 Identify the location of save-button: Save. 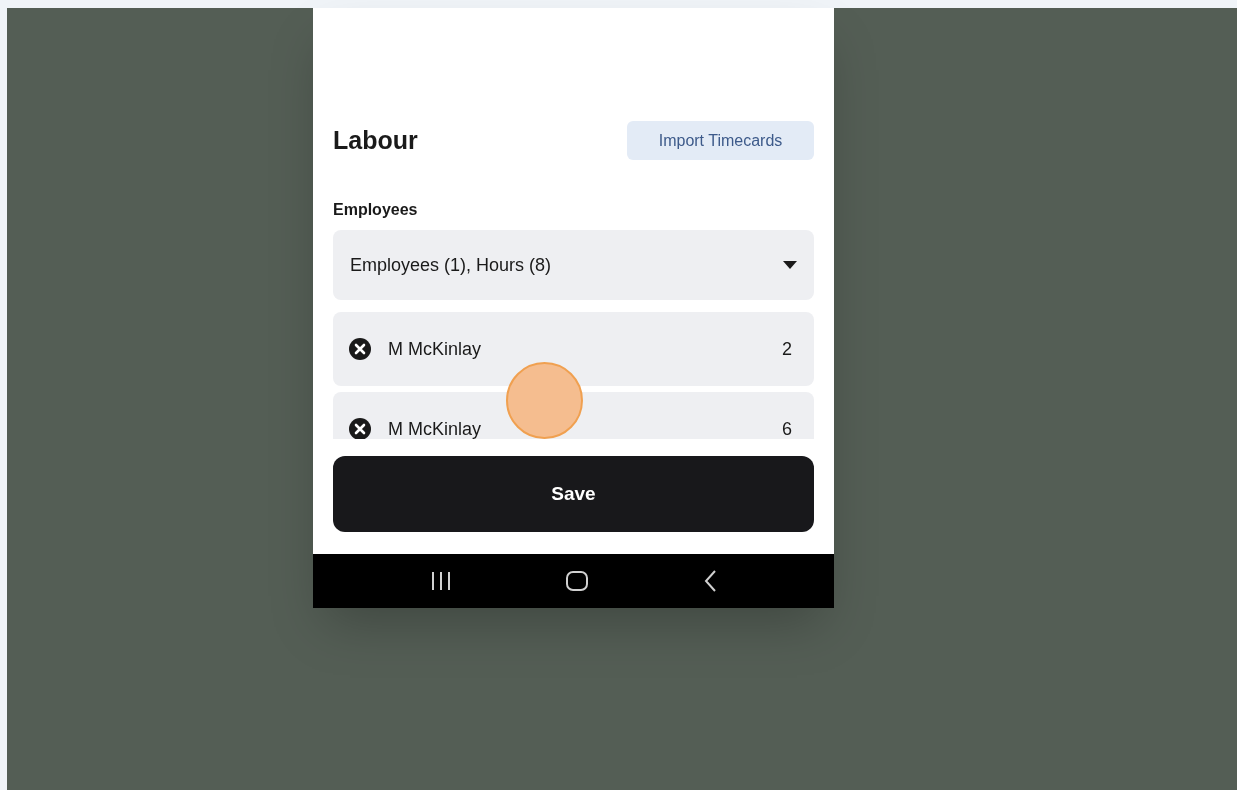
(573, 494).